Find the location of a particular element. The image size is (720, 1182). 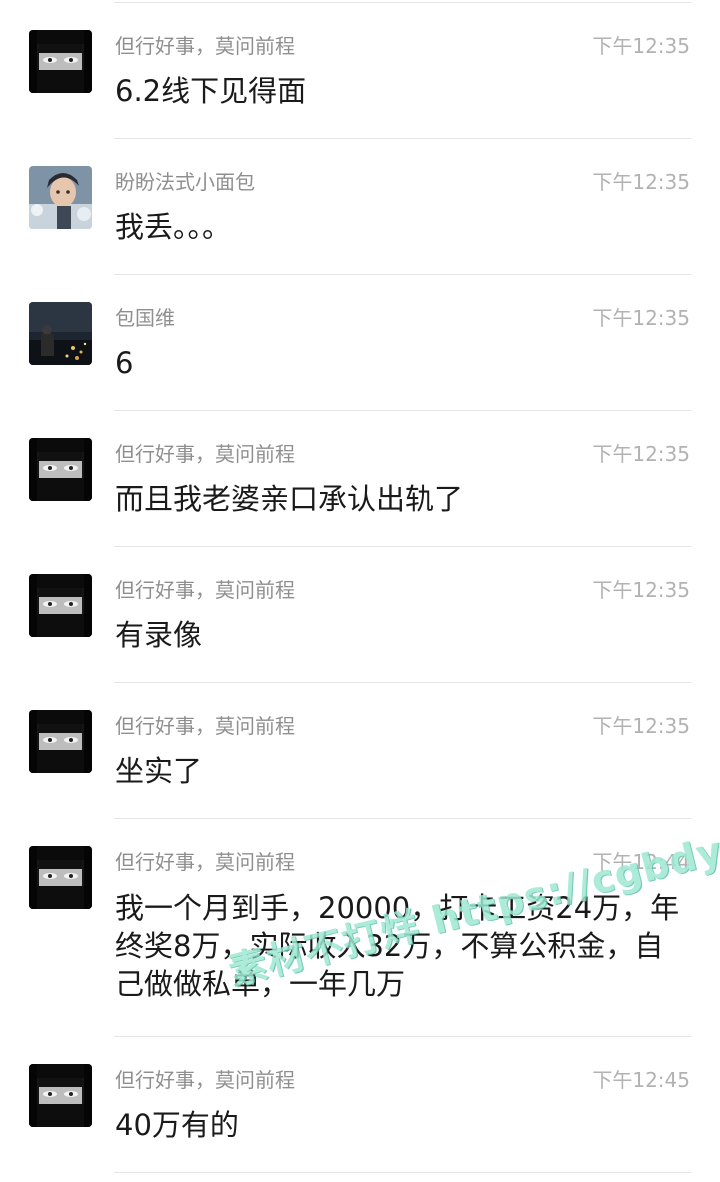

message-text: 而且我老婆亲口承认出轨了 is located at coordinates (289, 499).